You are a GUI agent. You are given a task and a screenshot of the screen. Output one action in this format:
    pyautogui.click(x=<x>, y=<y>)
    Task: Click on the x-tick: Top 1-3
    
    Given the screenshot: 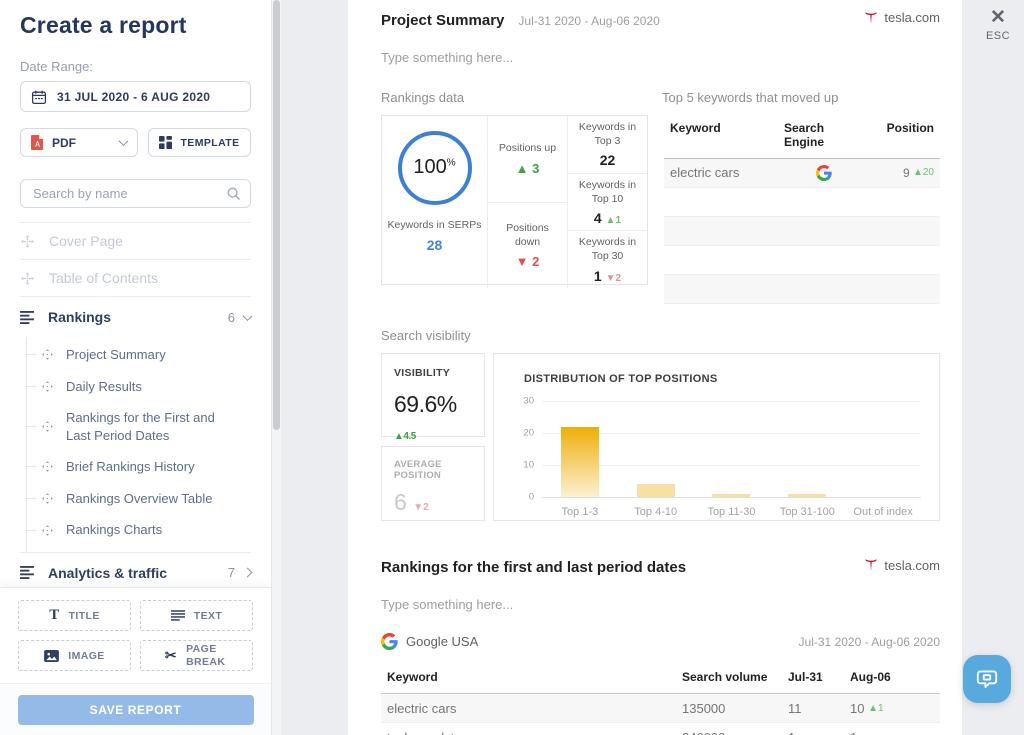 What is the action you would take?
    pyautogui.click(x=580, y=511)
    